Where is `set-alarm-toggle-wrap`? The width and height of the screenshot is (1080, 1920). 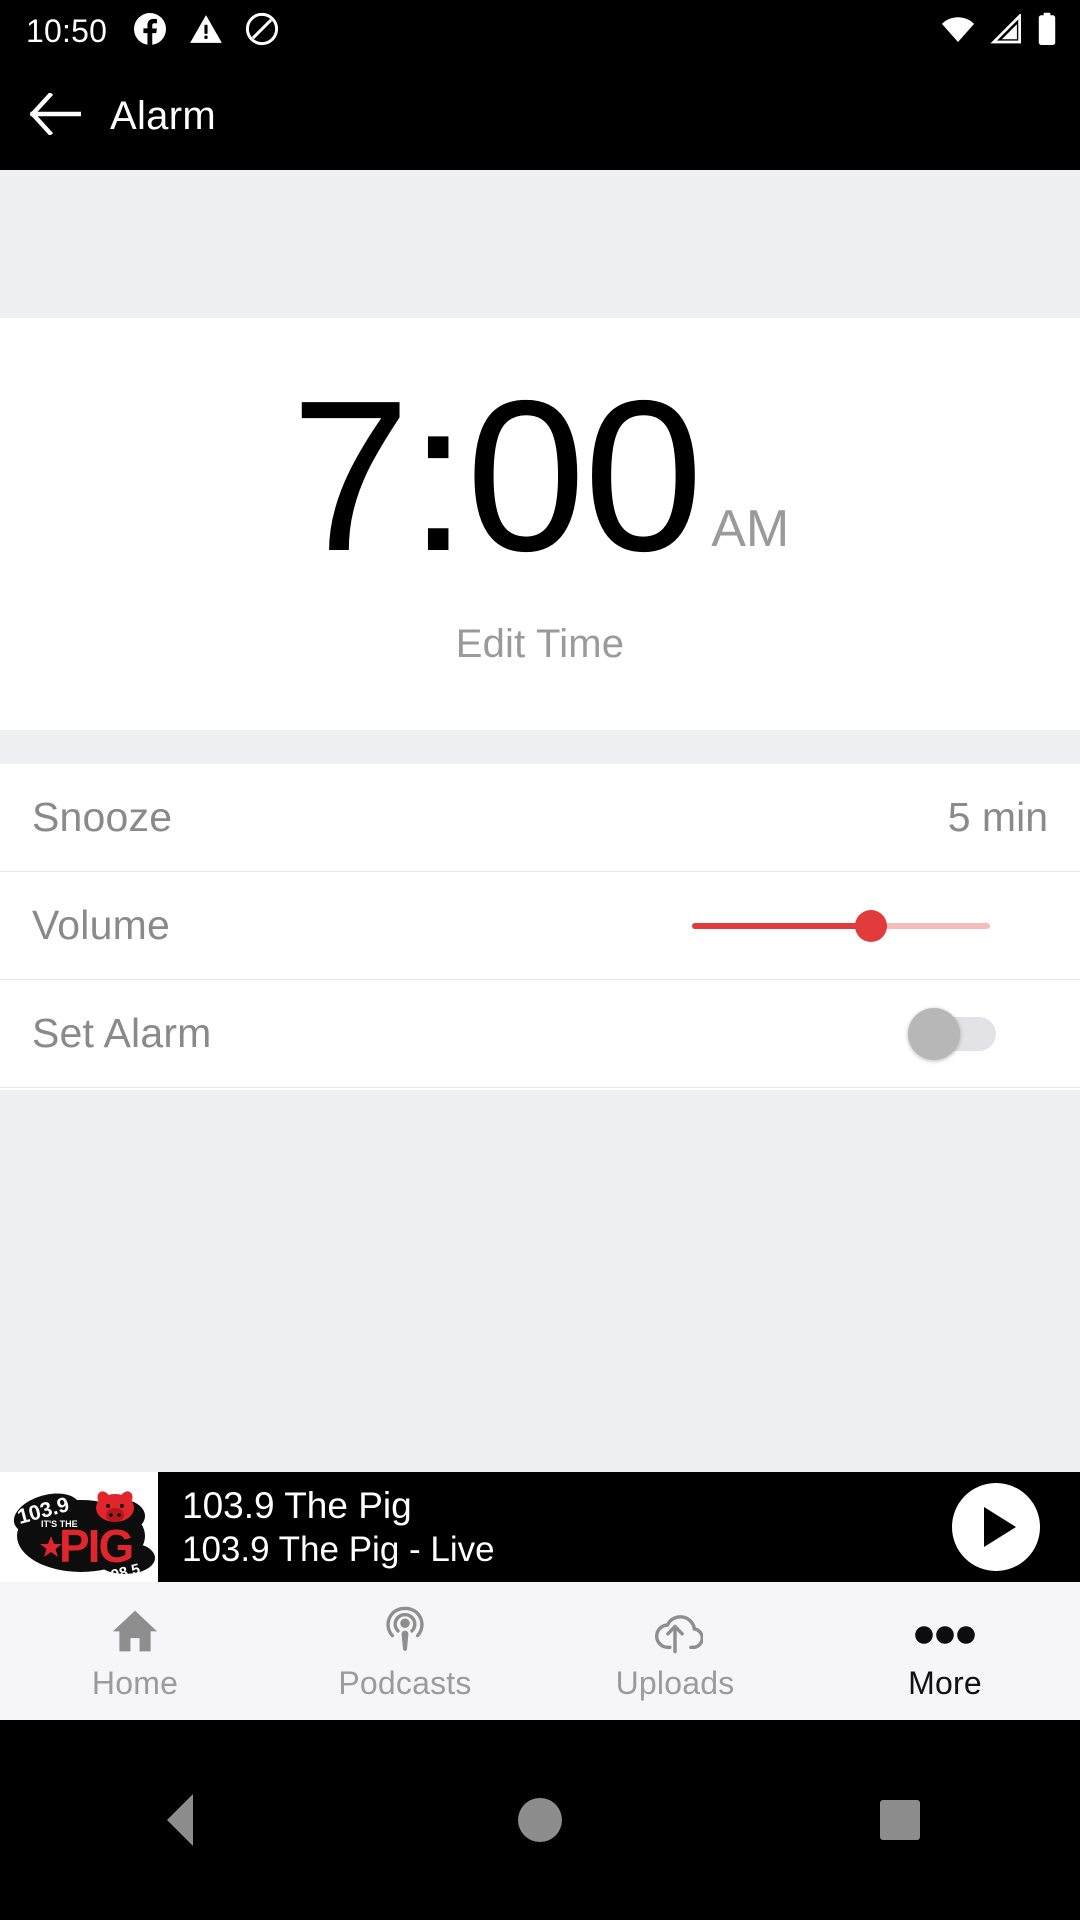 set-alarm-toggle-wrap is located at coordinates (978, 1033).